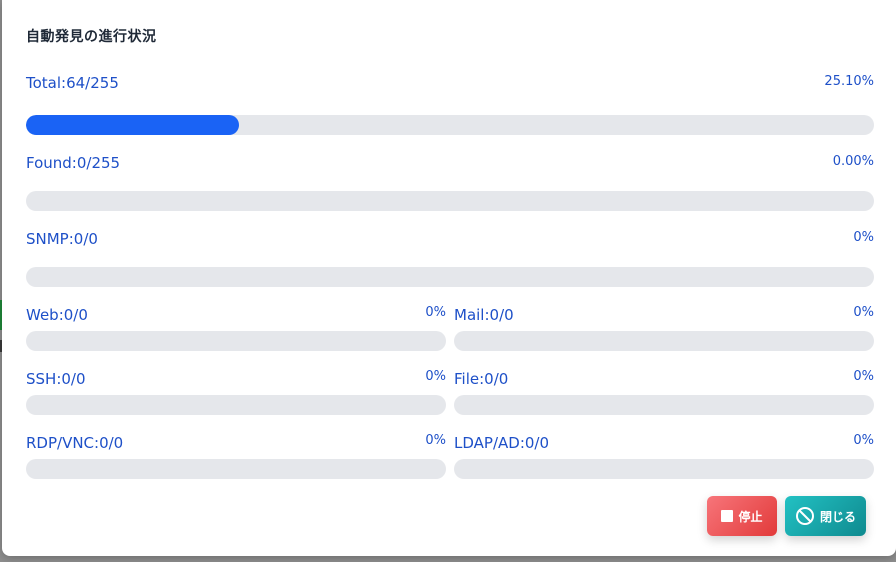  I want to click on file-progress-bar, so click(664, 405).